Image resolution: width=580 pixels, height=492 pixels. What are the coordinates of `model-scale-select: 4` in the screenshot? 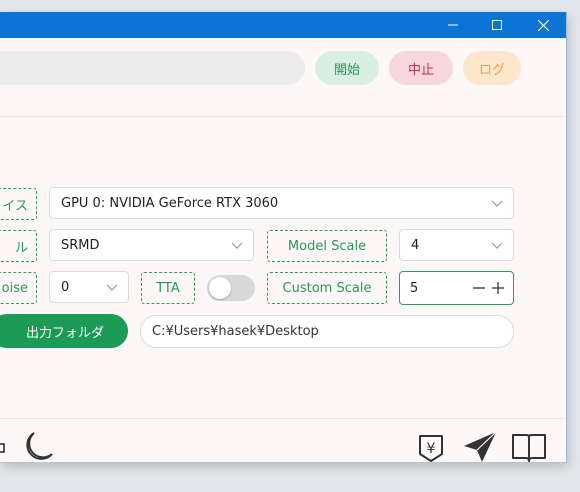 It's located at (456, 245).